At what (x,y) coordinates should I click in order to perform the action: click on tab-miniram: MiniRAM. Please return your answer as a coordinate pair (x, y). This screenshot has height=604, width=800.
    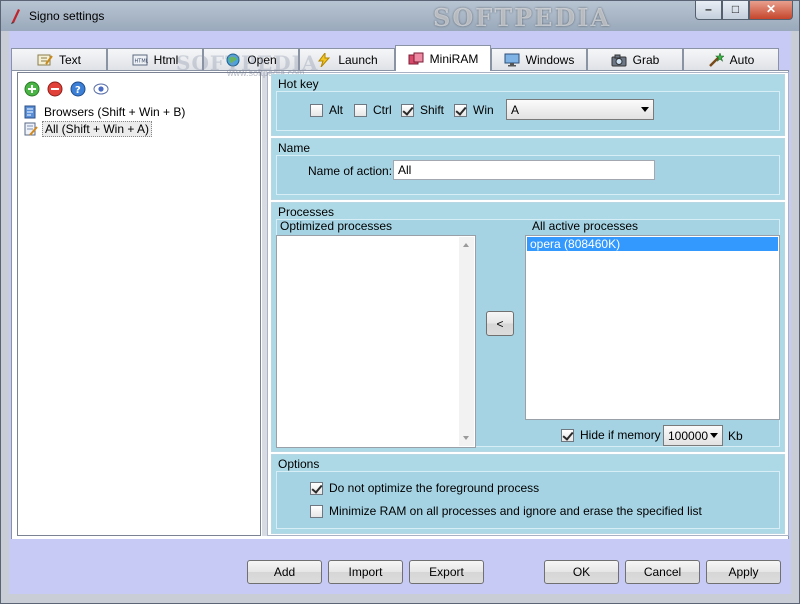
    Looking at the image, I should click on (443, 58).